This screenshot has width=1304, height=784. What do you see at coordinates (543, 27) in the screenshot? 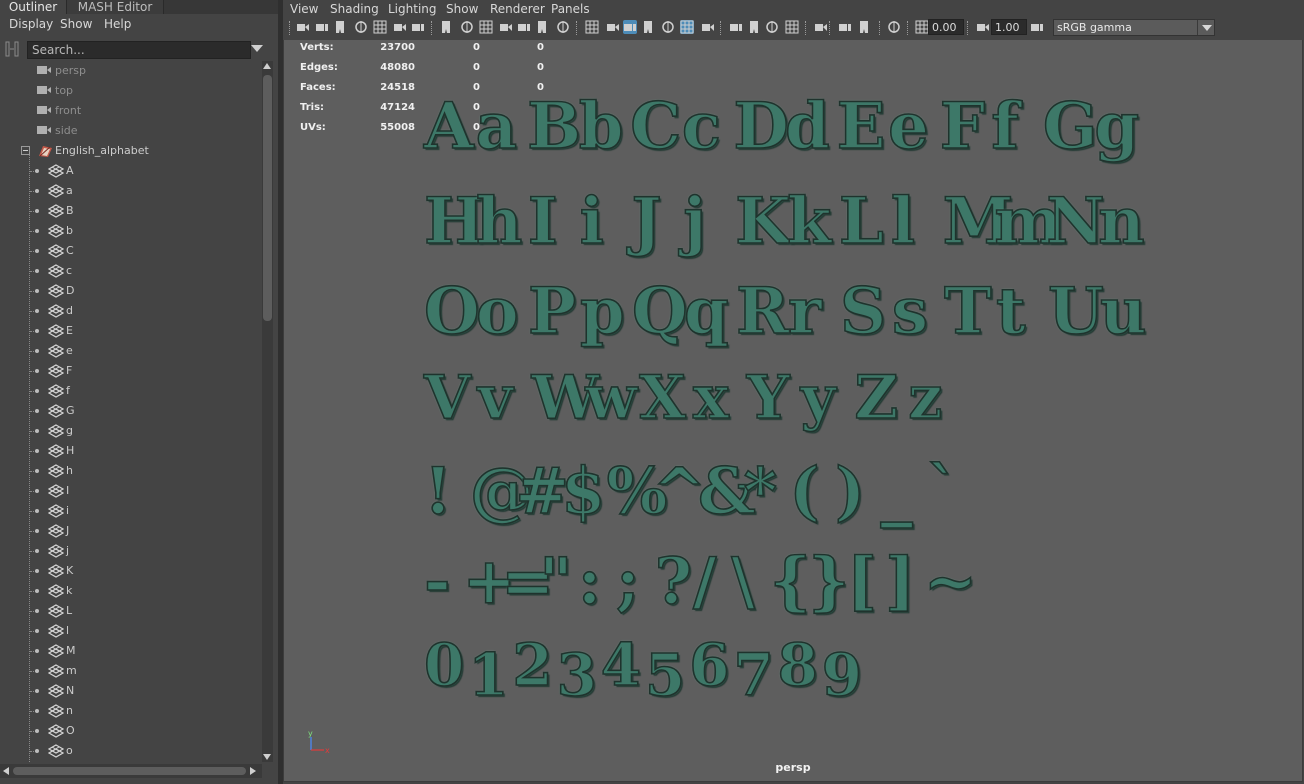
I see `smooth-shade-icon` at bounding box center [543, 27].